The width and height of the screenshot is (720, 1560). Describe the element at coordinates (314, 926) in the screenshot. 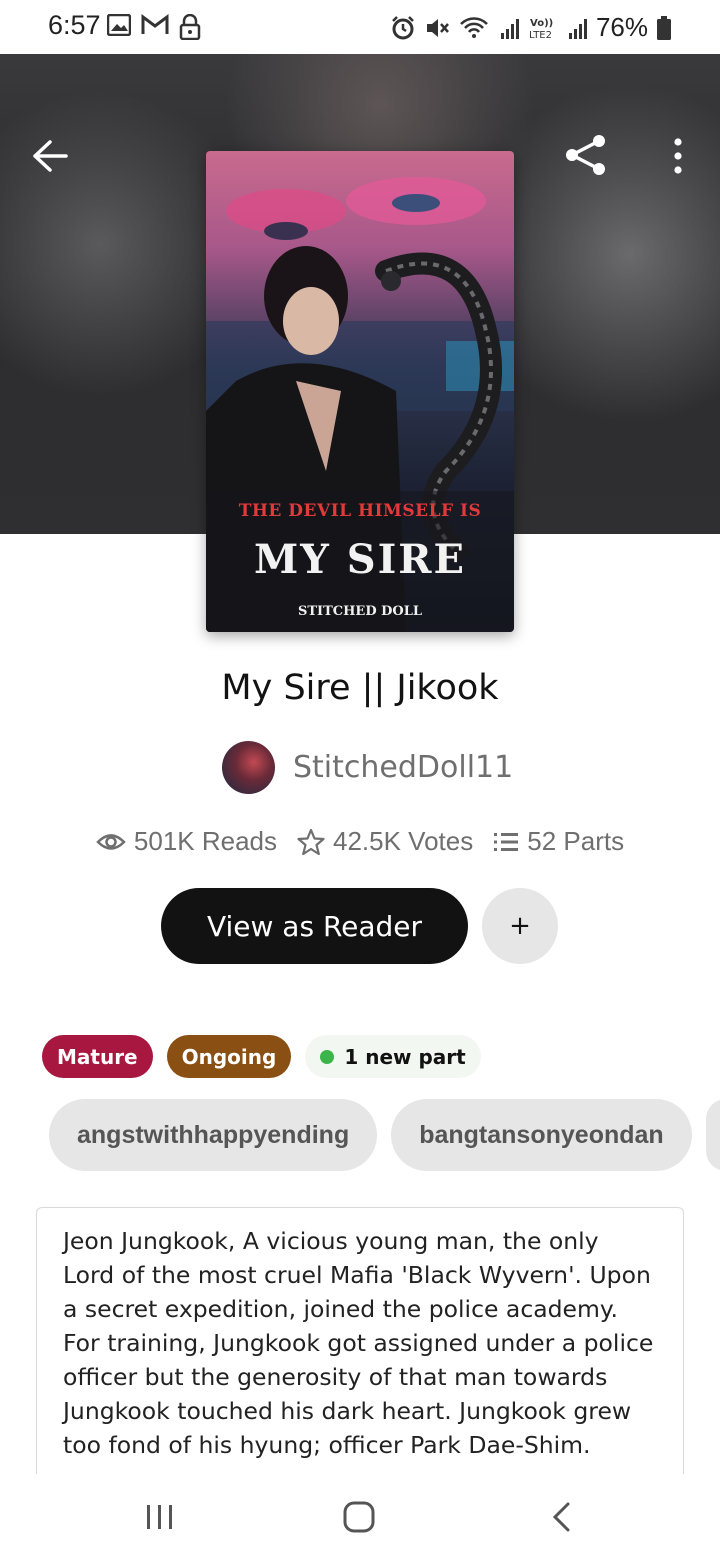

I see `view-as-reader-button: View as Reader` at that location.